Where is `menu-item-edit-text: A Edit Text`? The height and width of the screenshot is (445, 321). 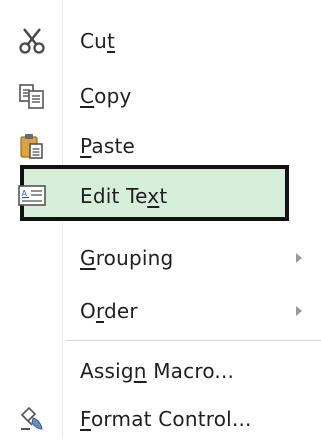
menu-item-edit-text: A Edit Text is located at coordinates (160, 196).